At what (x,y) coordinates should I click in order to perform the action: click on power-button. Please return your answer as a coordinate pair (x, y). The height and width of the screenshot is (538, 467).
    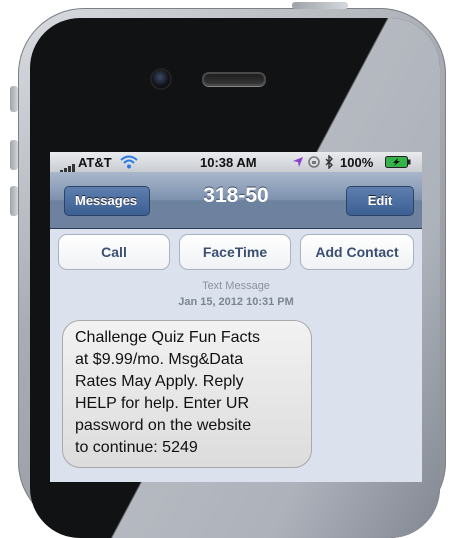
    Looking at the image, I should click on (320, 5).